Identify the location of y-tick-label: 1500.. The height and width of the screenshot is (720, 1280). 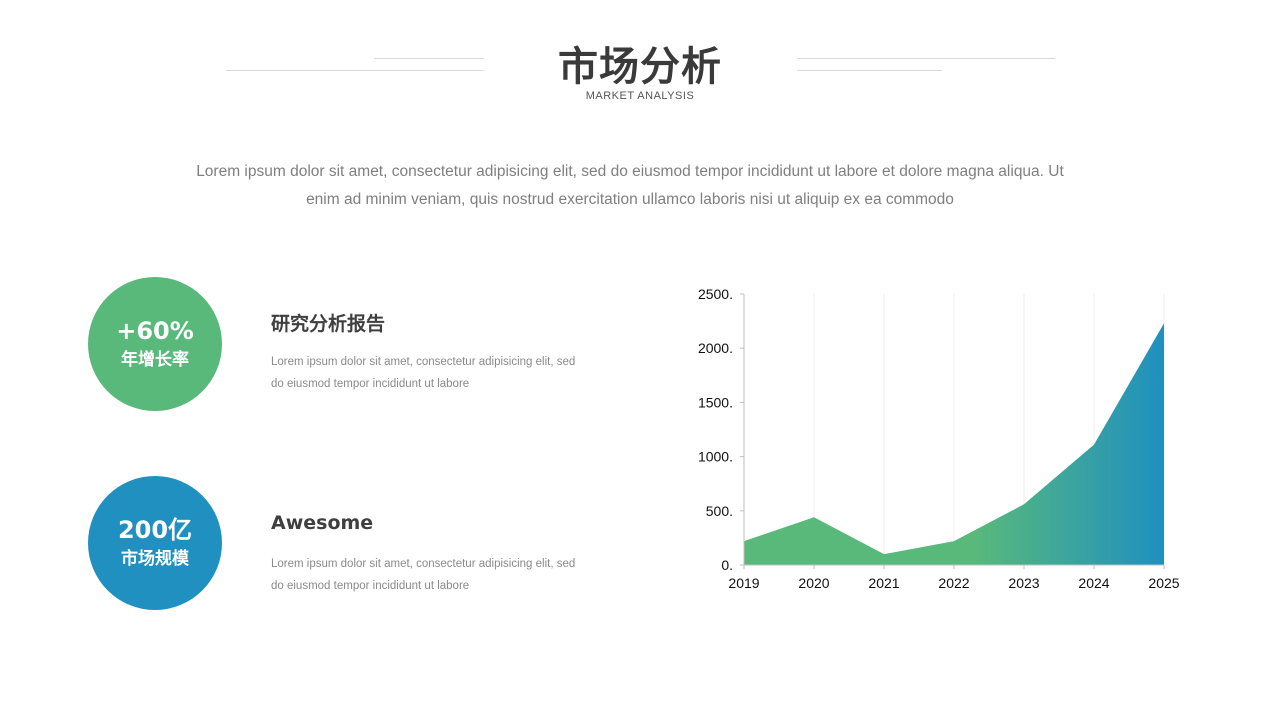
(715, 402).